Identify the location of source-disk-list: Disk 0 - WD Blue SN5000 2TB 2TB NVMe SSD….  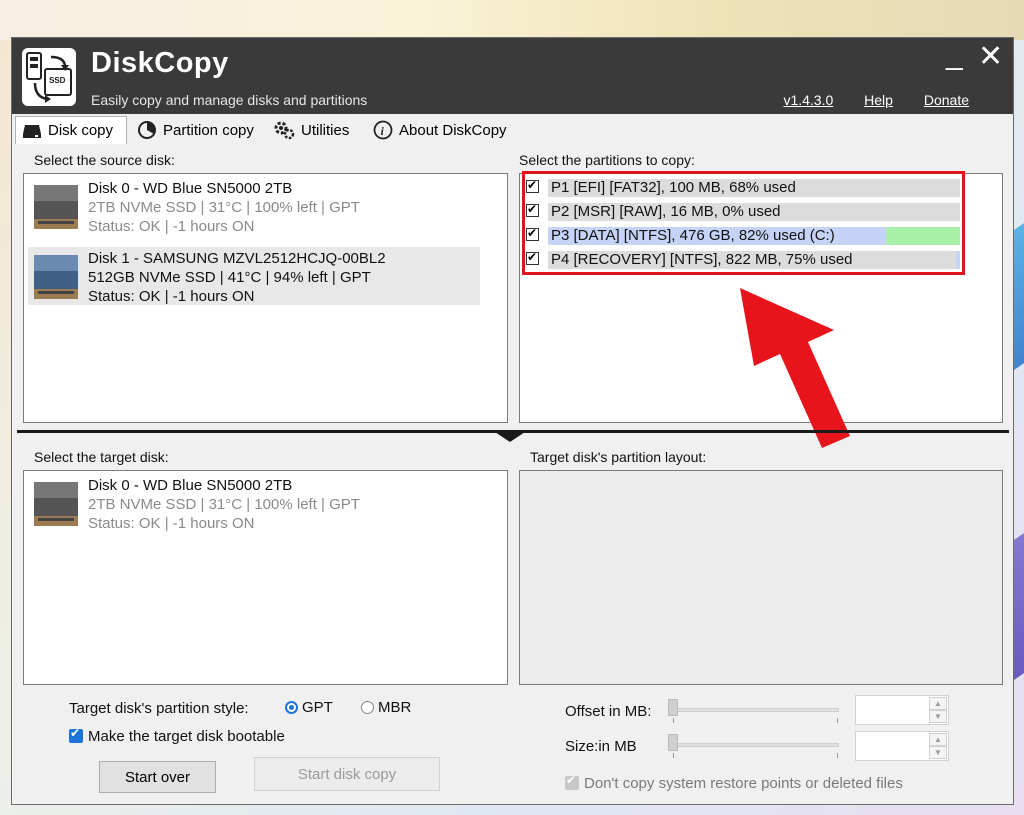
(265, 298).